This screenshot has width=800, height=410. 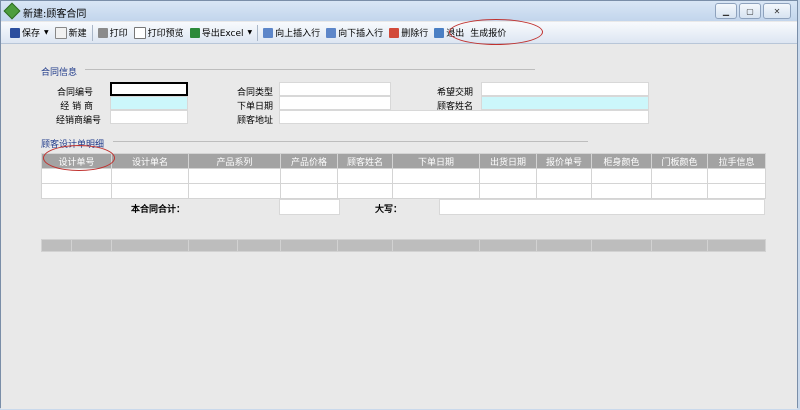 I want to click on dealer-input, so click(x=149, y=103).